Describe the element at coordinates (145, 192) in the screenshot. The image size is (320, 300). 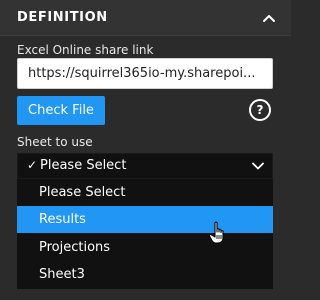
I see `option-please-select: Please Select` at that location.